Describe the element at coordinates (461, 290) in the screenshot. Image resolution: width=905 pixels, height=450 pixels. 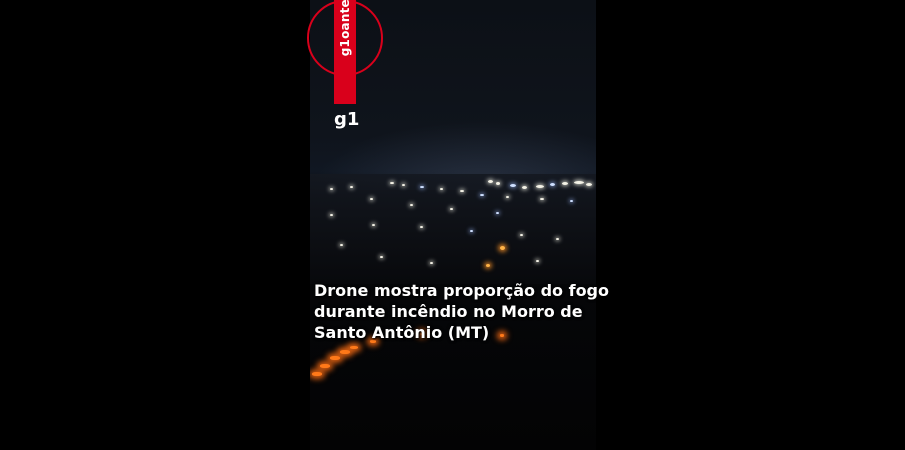
I see `caption-line-1: Drone mostra proporção do fogo` at that location.